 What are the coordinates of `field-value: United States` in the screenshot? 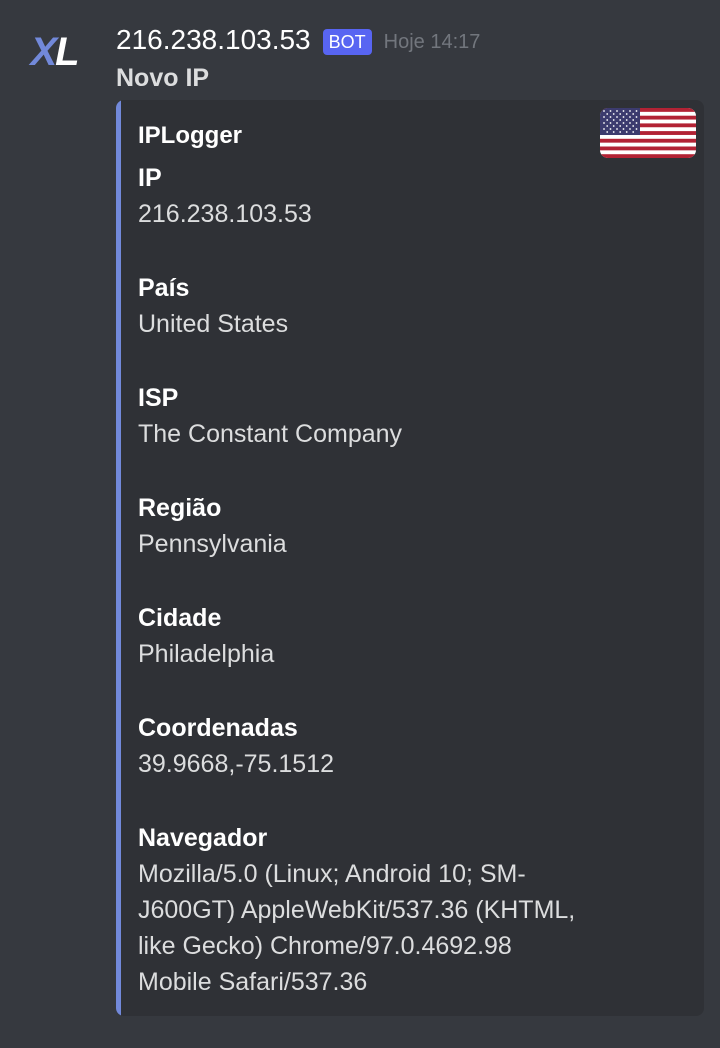 It's located at (213, 324).